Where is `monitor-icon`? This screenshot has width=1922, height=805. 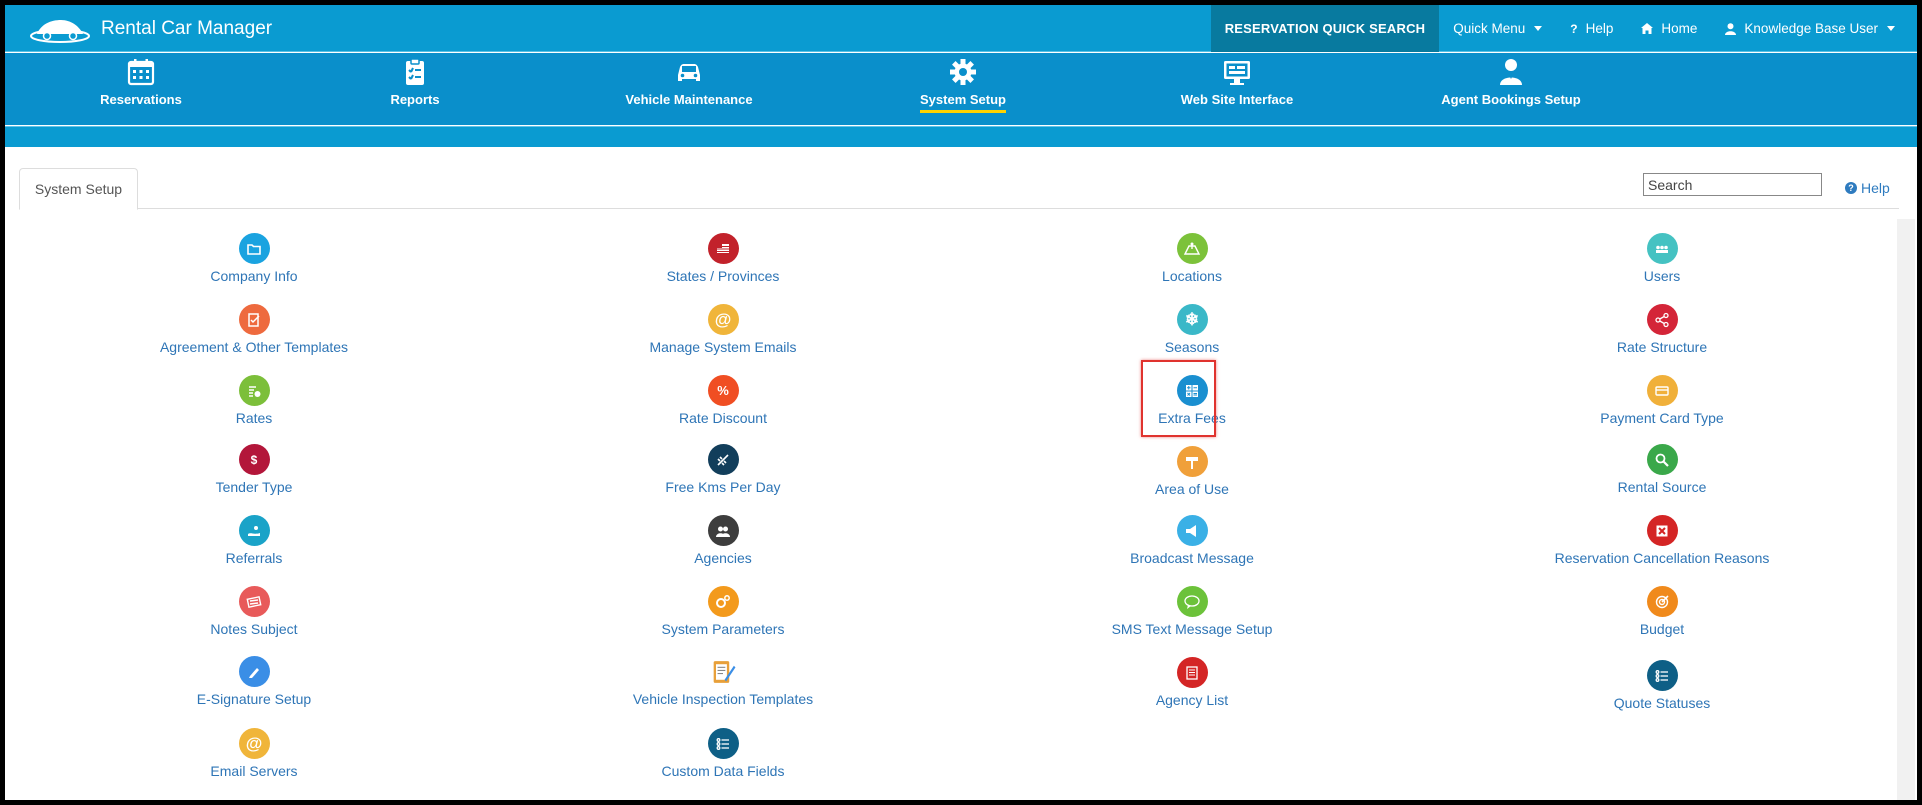 monitor-icon is located at coordinates (1237, 73).